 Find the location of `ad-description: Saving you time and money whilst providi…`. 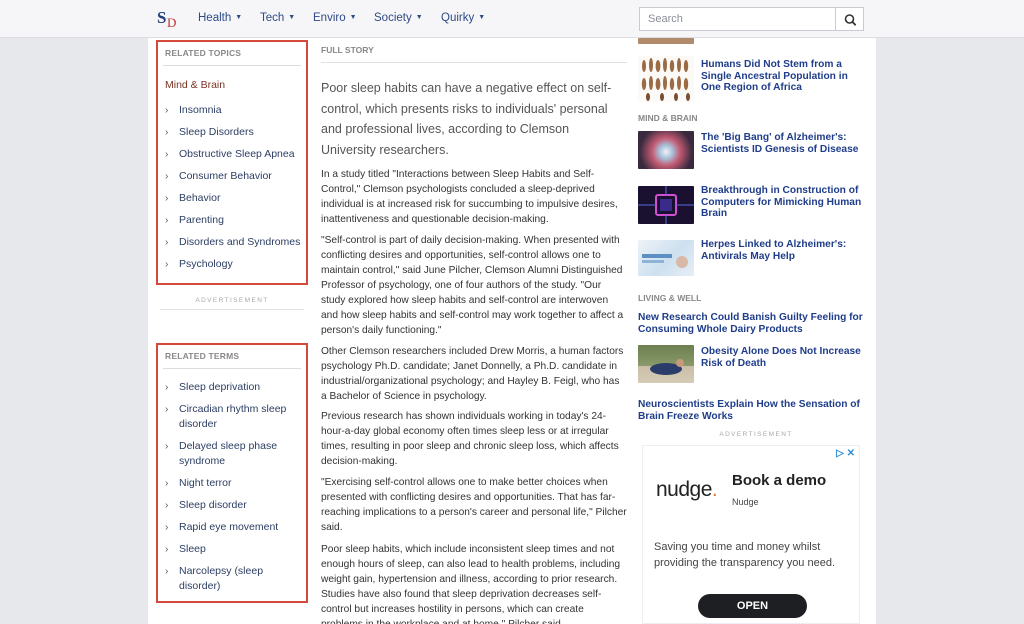

ad-description: Saving you time and money whilst providi… is located at coordinates (745, 555).